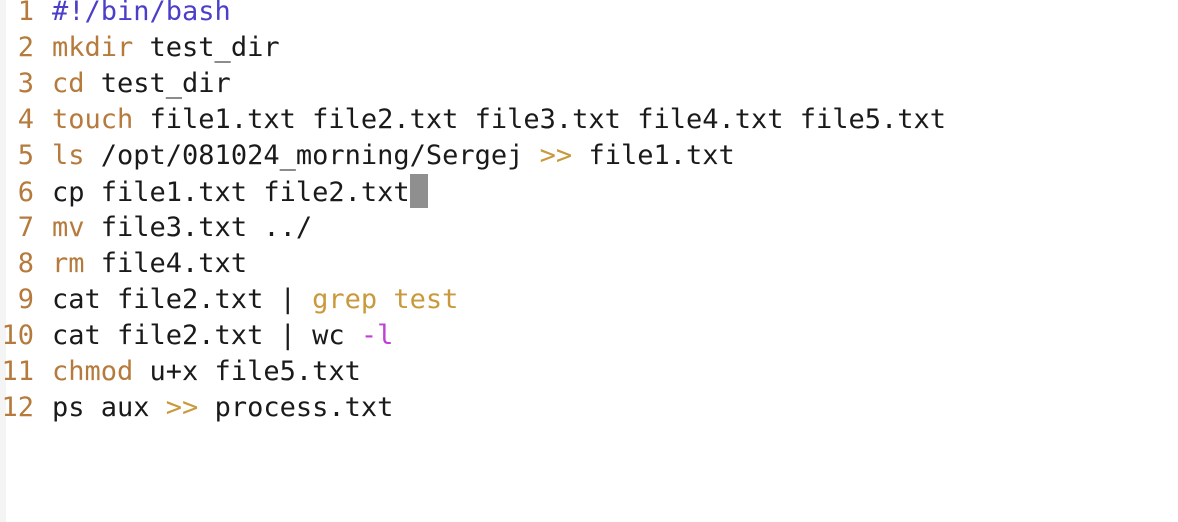 The width and height of the screenshot is (1178, 522). Describe the element at coordinates (93, 47) in the screenshot. I see `code-token-kw: mkdir` at that location.